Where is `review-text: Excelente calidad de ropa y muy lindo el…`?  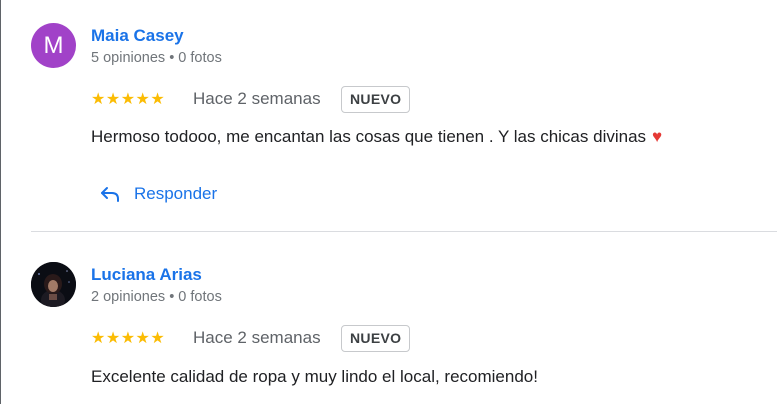 review-text: Excelente calidad de ropa y muy lindo el… is located at coordinates (314, 376).